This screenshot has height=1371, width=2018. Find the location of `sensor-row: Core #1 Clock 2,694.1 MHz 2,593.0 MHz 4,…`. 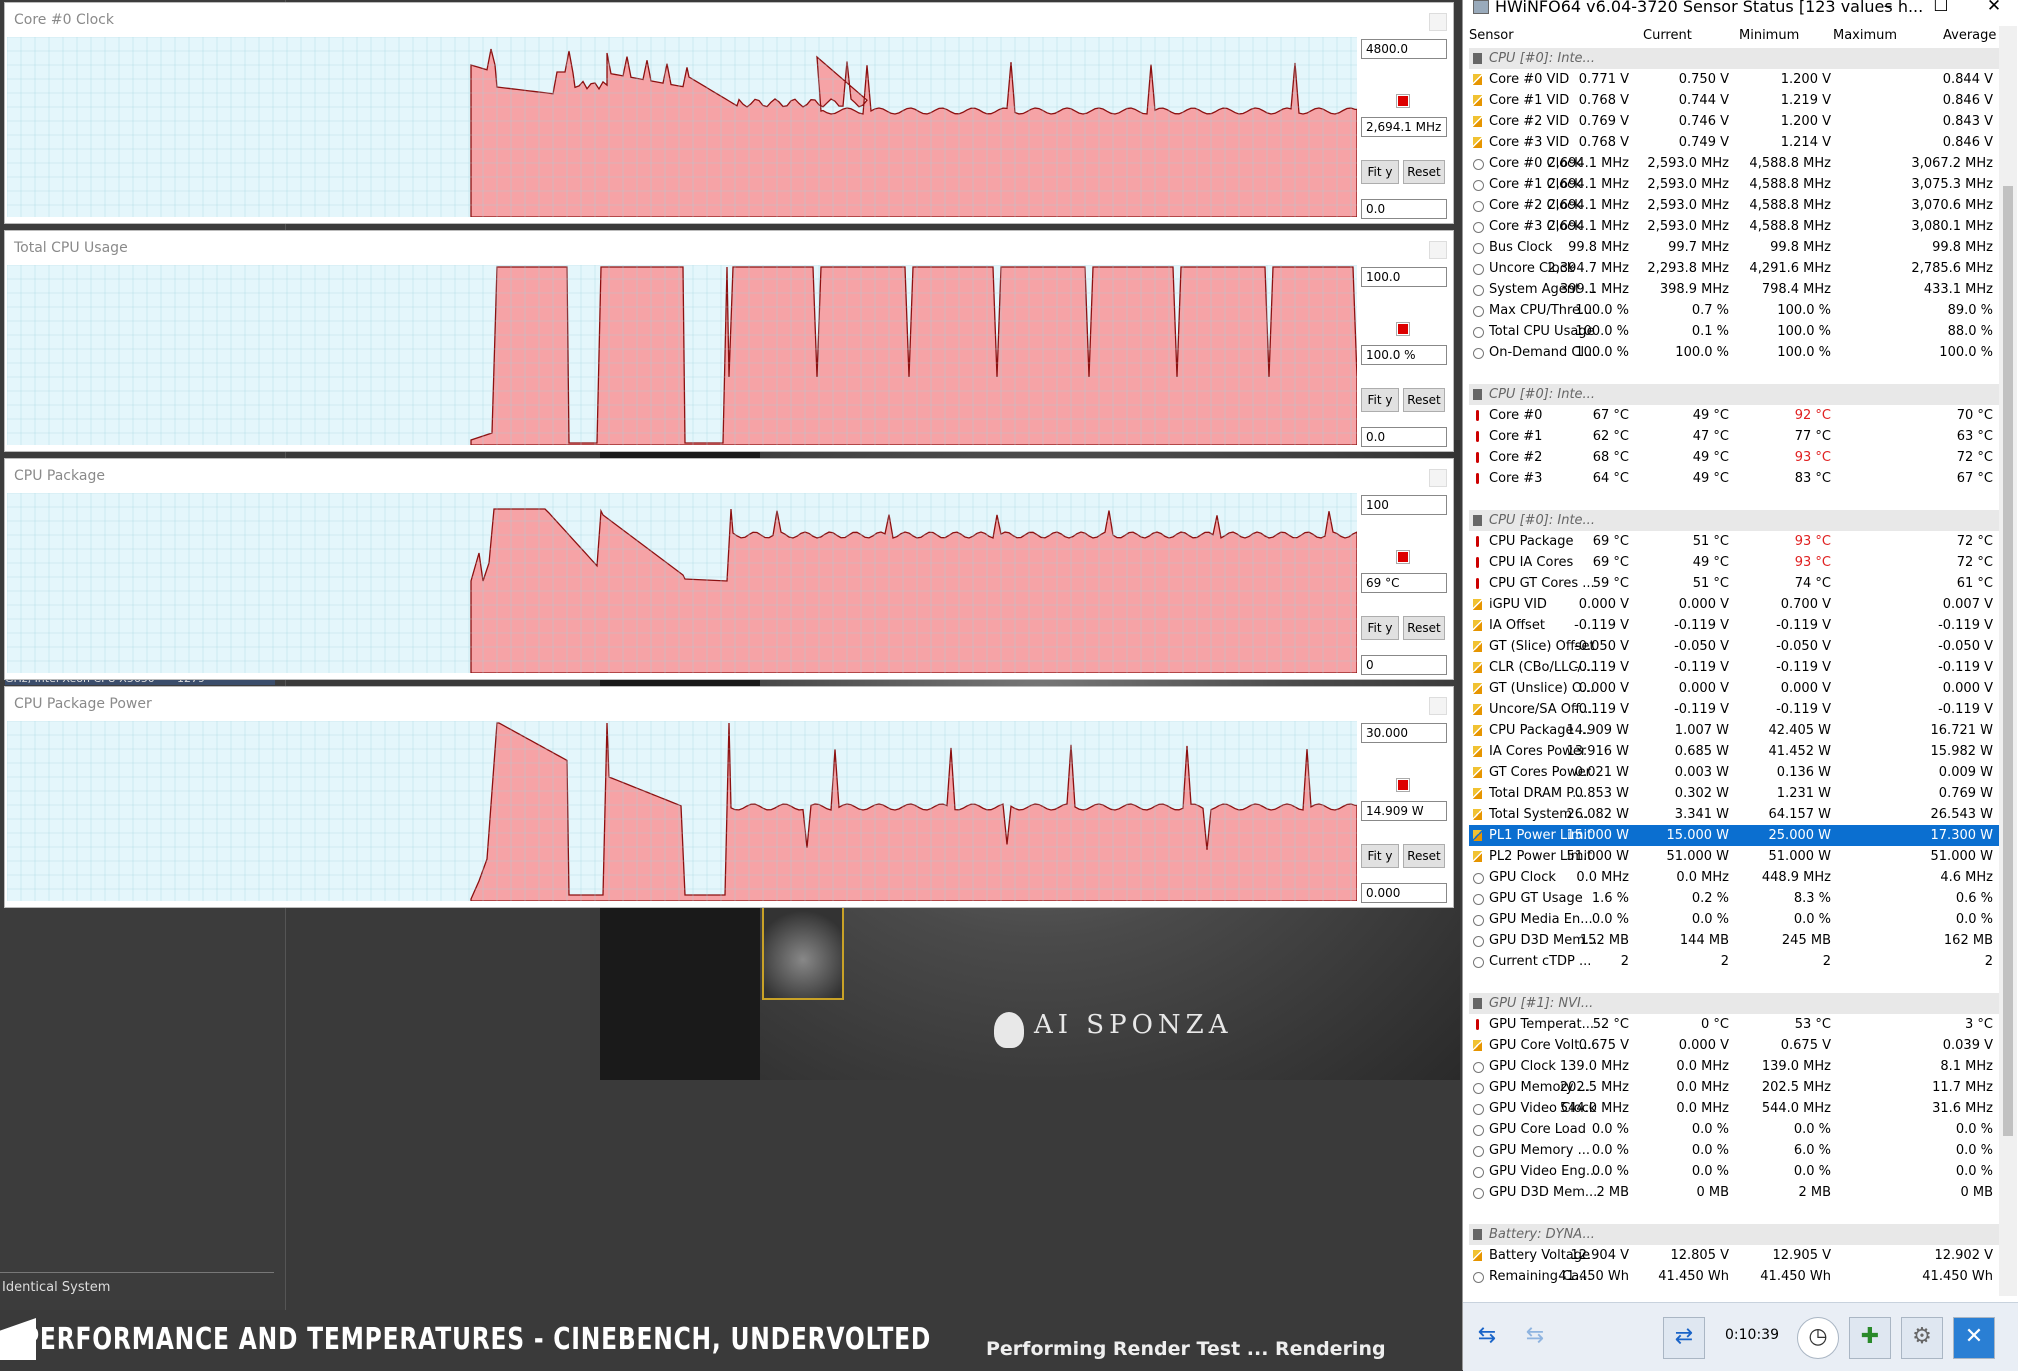

sensor-row: Core #1 Clock 2,694.1 MHz 2,593.0 MHz 4,… is located at coordinates (1734, 184).